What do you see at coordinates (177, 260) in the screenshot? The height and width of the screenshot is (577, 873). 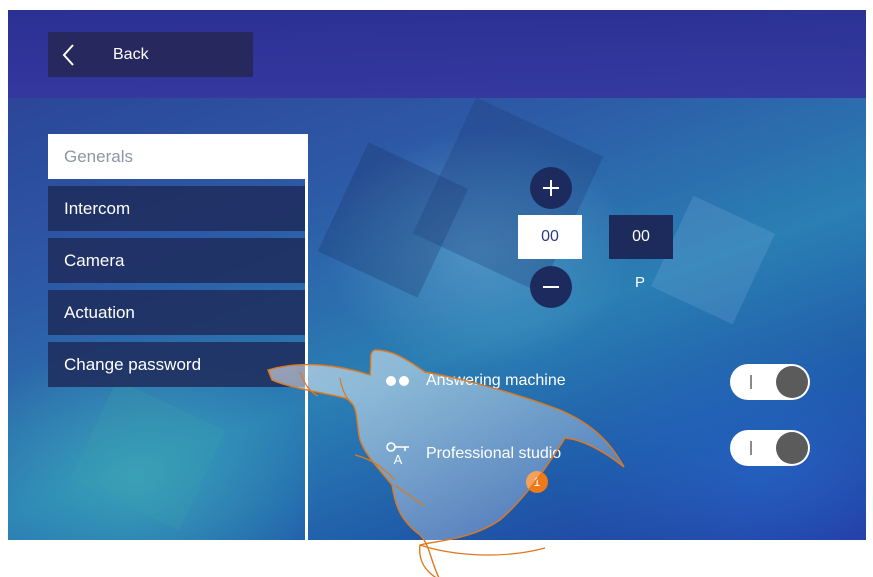 I see `menu-item-camera: Camera` at bounding box center [177, 260].